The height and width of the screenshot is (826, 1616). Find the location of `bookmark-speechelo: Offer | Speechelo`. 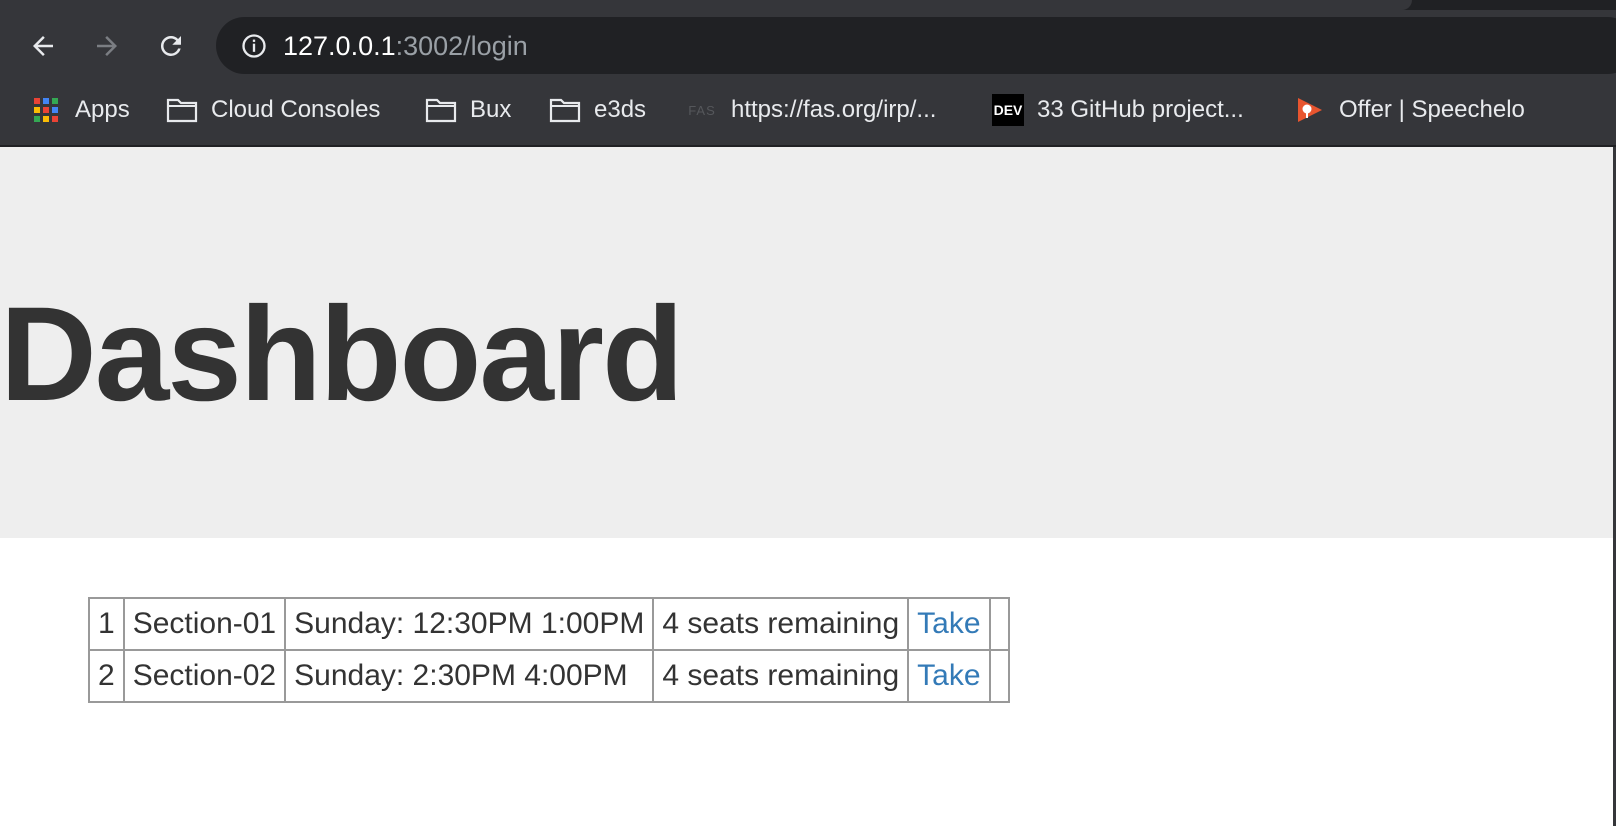

bookmark-speechelo: Offer | Speechelo is located at coordinates (1409, 110).